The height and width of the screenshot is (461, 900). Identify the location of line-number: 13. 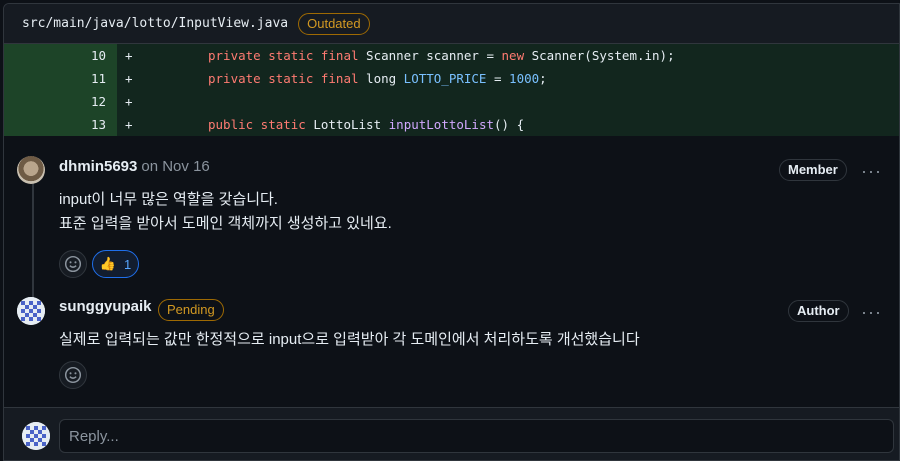
(60, 124).